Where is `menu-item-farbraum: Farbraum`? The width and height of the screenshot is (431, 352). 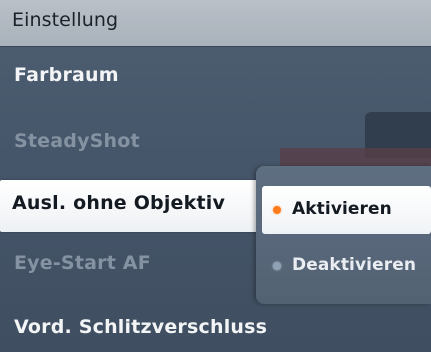
menu-item-farbraum: Farbraum is located at coordinates (215, 78).